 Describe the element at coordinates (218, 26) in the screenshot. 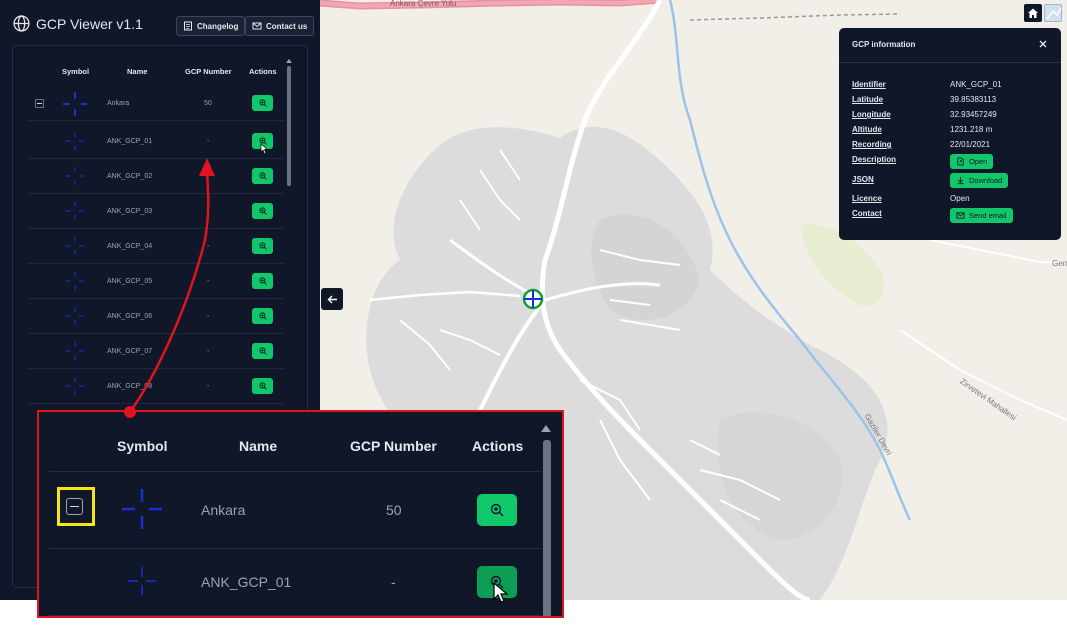

I see `changelog-label: Changelog` at that location.